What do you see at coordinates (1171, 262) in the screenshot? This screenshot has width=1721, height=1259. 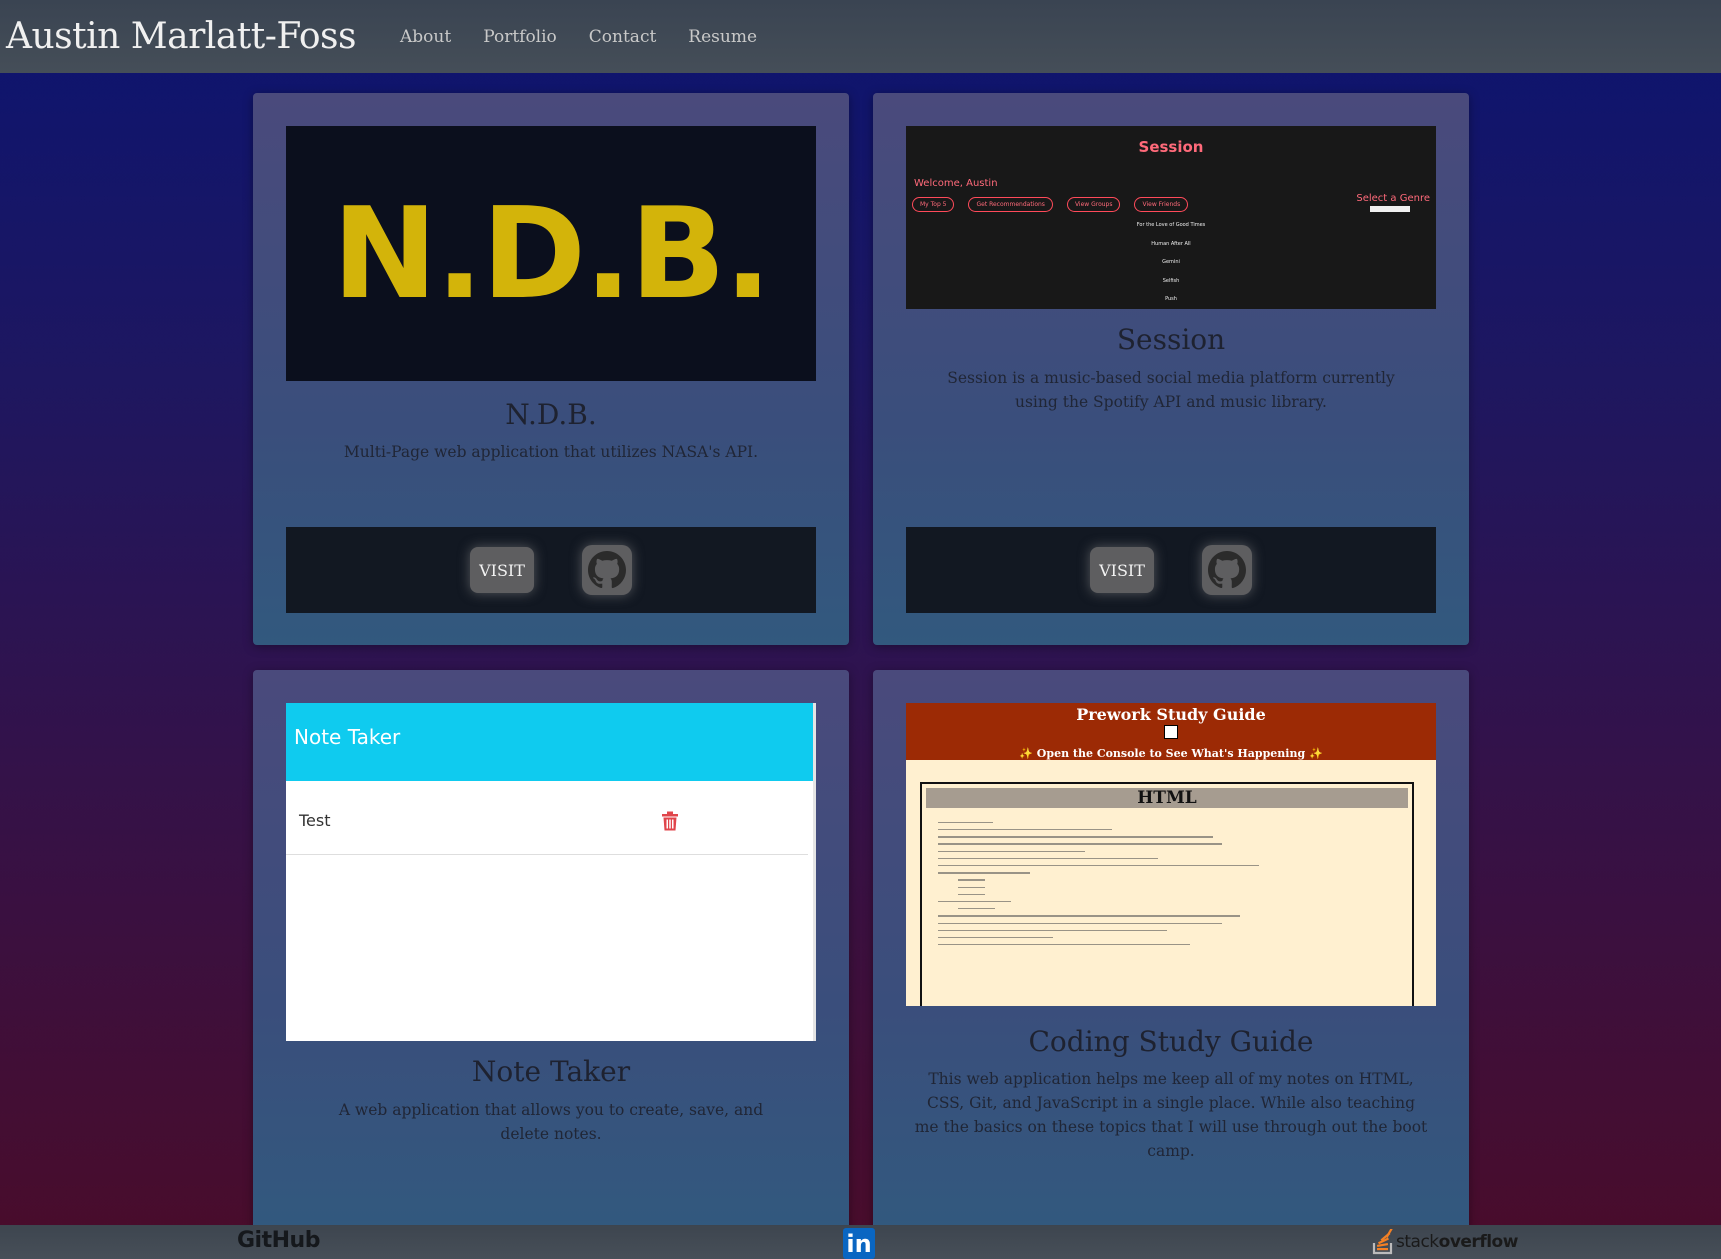 I see `session-track: Gemini` at bounding box center [1171, 262].